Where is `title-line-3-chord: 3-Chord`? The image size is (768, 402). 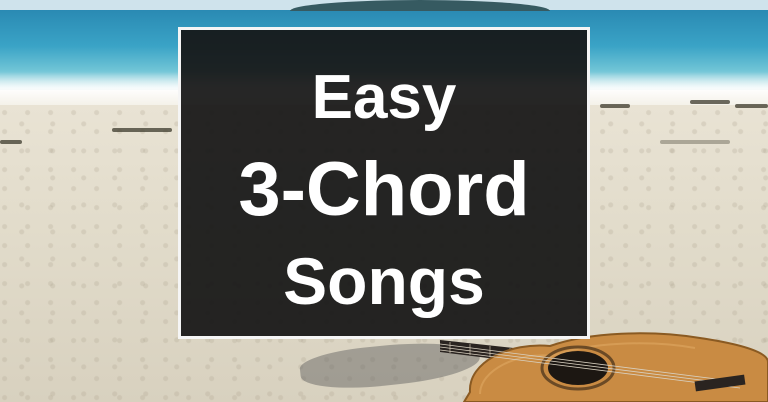
title-line-3-chord: 3-Chord is located at coordinates (384, 189).